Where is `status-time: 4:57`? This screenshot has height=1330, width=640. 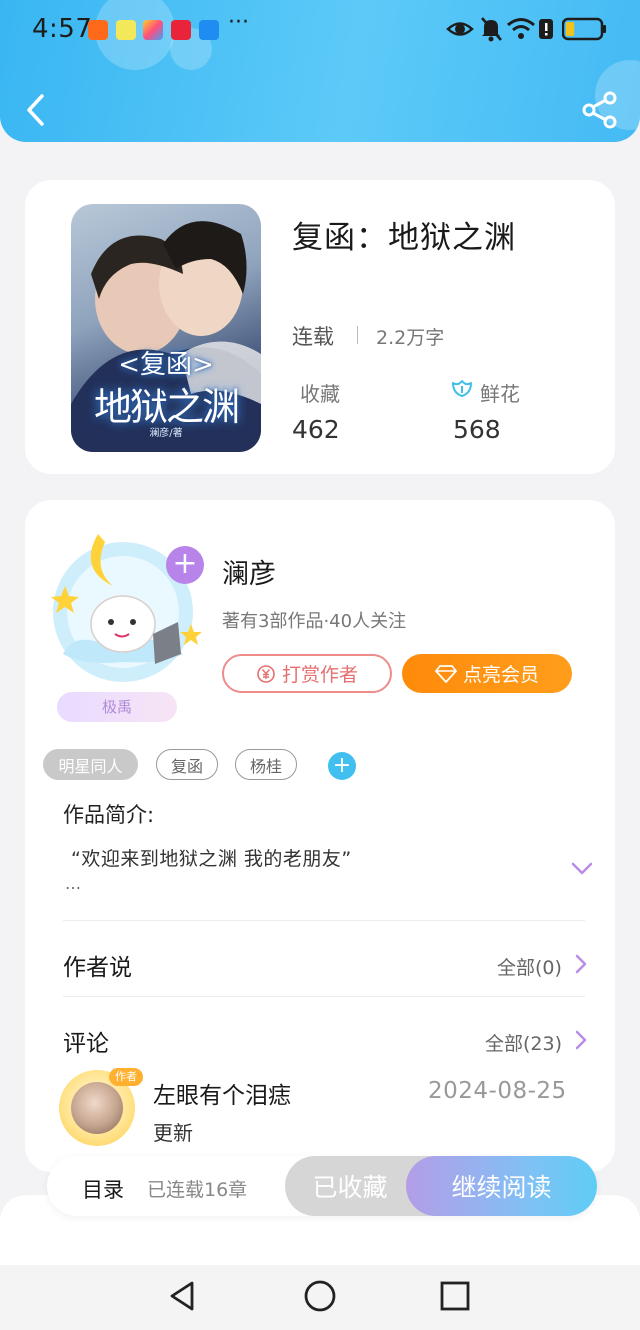 status-time: 4:57 is located at coordinates (62, 29).